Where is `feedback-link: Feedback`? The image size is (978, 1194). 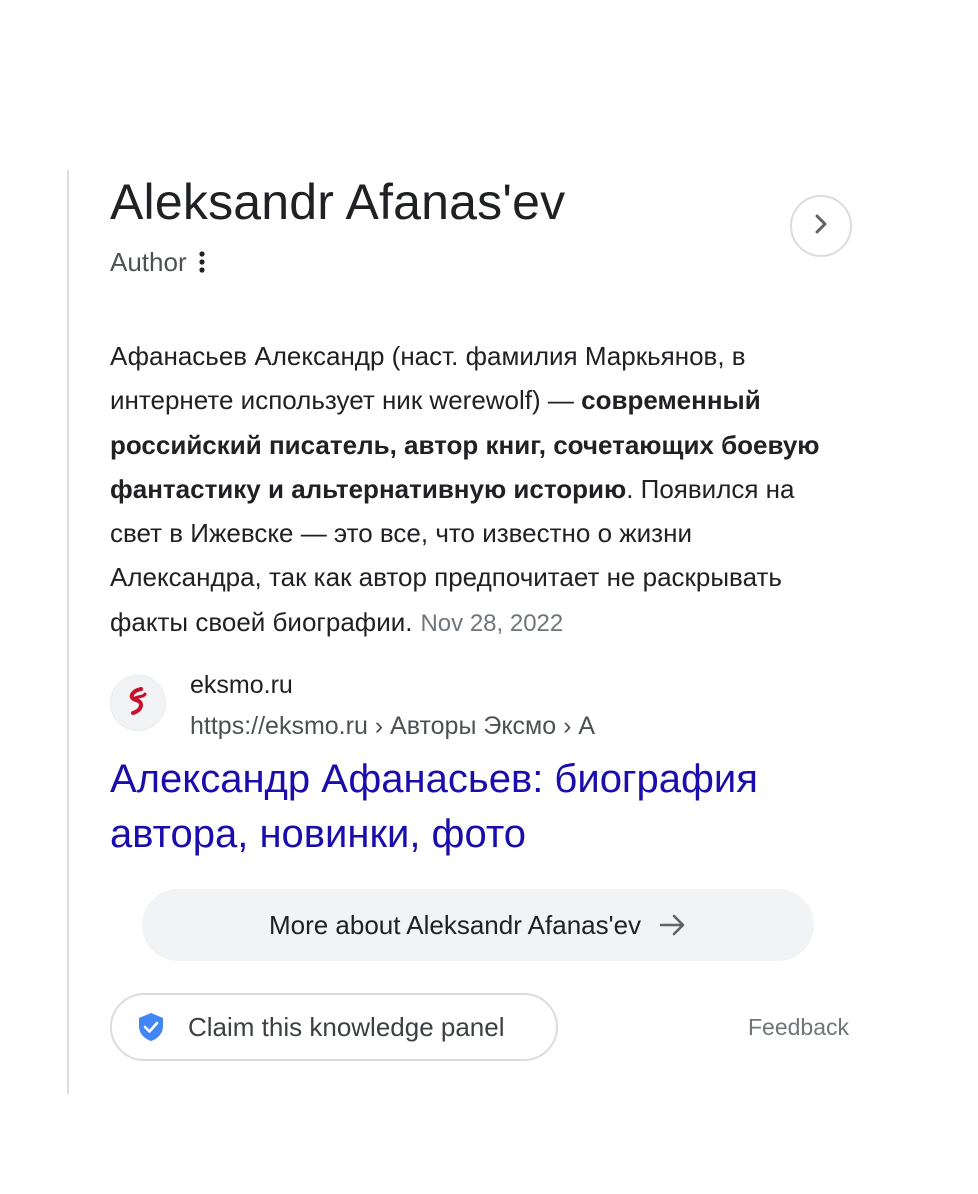 feedback-link: Feedback is located at coordinates (798, 1027).